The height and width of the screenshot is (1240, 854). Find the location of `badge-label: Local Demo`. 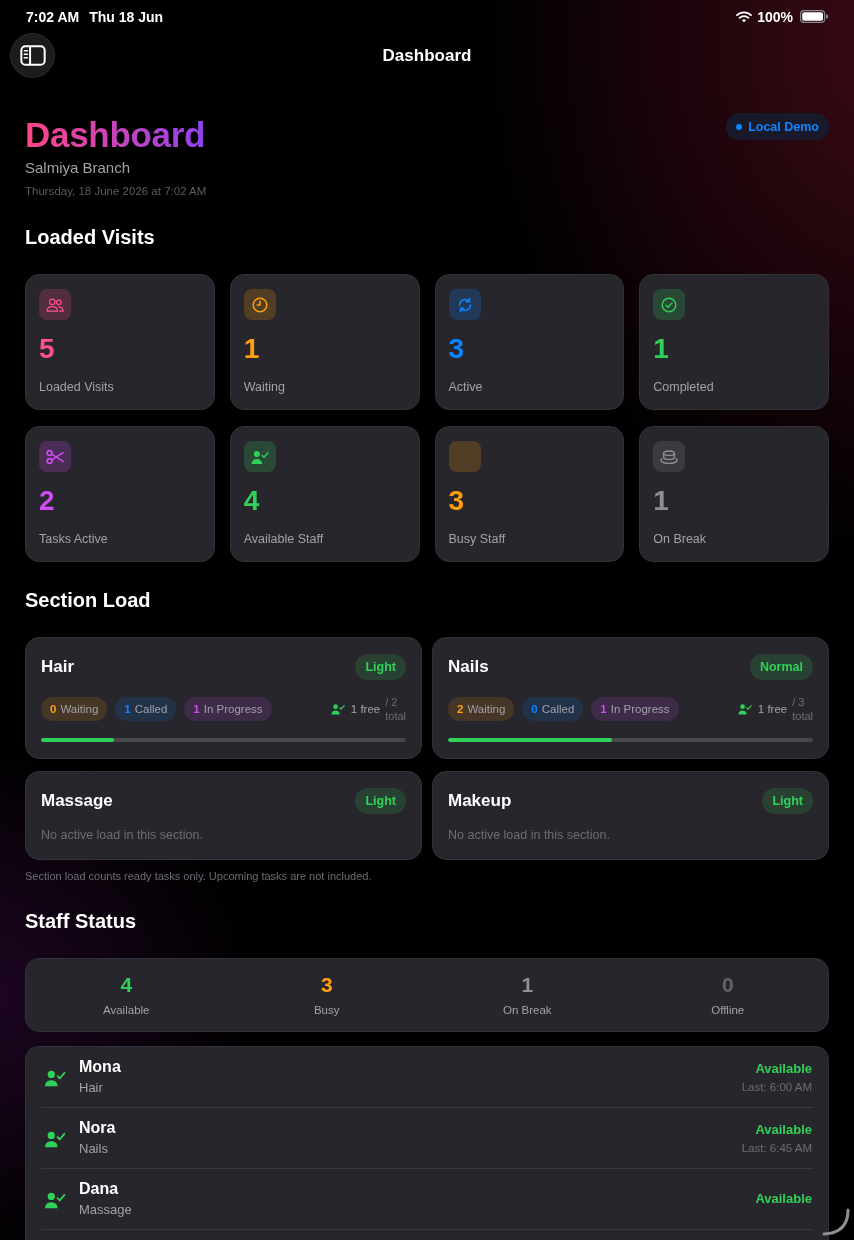

badge-label: Local Demo is located at coordinates (783, 126).